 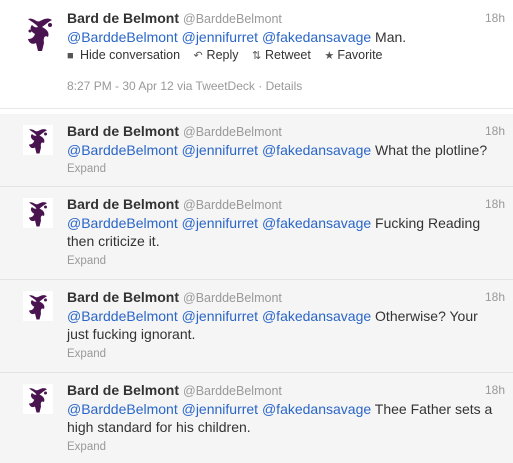 I want to click on tweet-body-line2: then criticize it., so click(x=113, y=241).